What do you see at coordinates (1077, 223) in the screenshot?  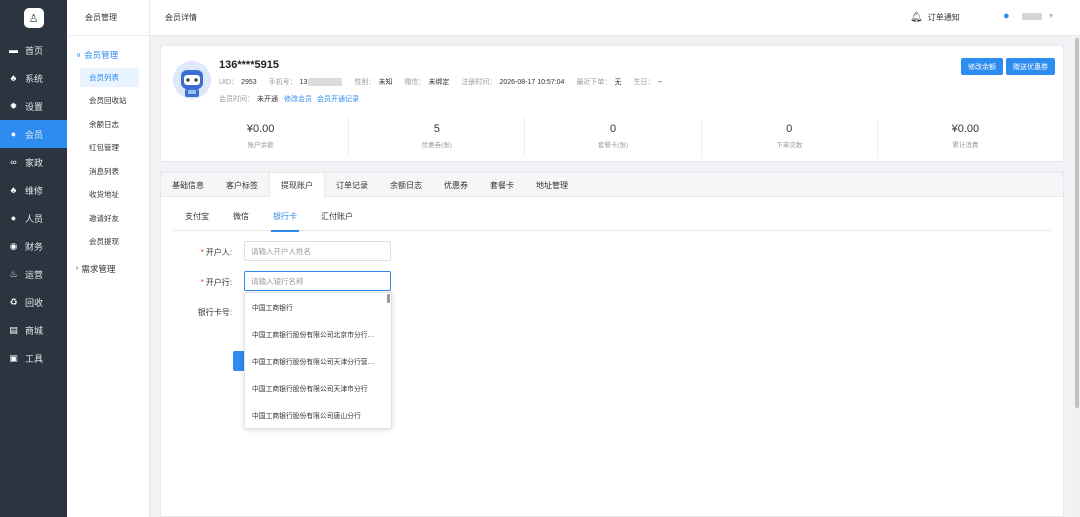 I see `scrollbar-thumb` at bounding box center [1077, 223].